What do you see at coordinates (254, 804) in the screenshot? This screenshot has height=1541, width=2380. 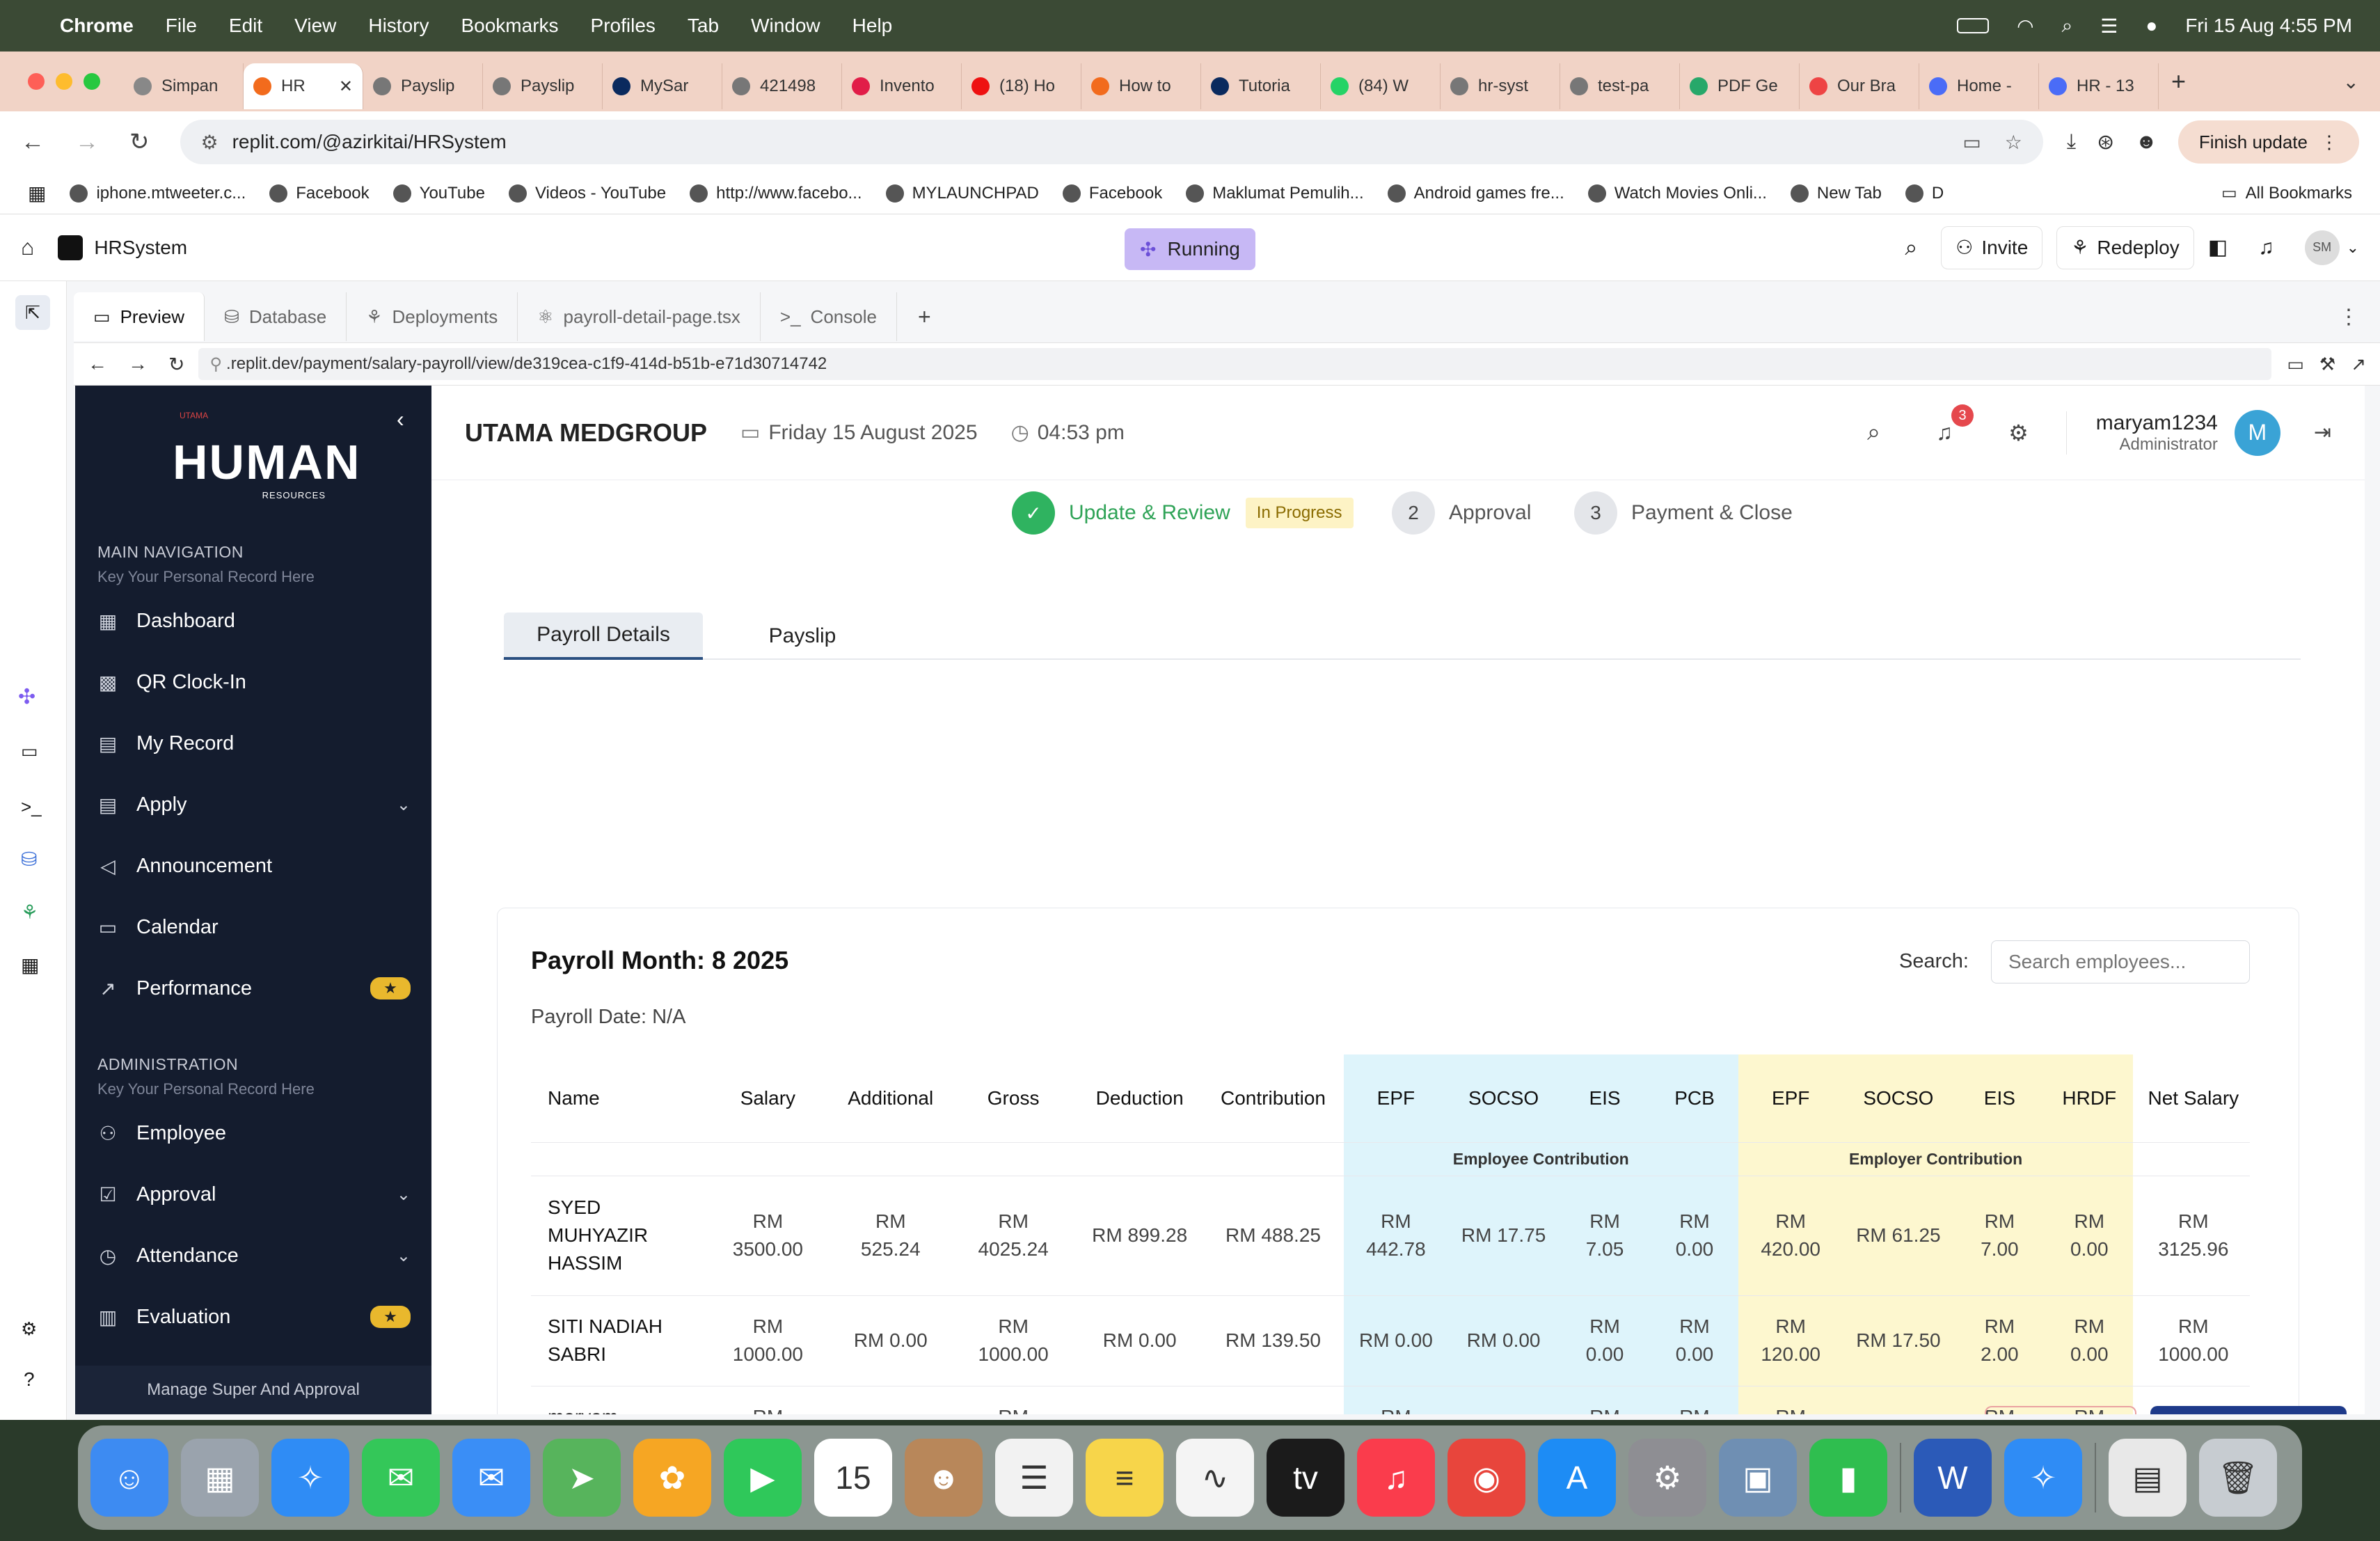 I see `sidebar-item-apply: ▤ Apply ⌄` at bounding box center [254, 804].